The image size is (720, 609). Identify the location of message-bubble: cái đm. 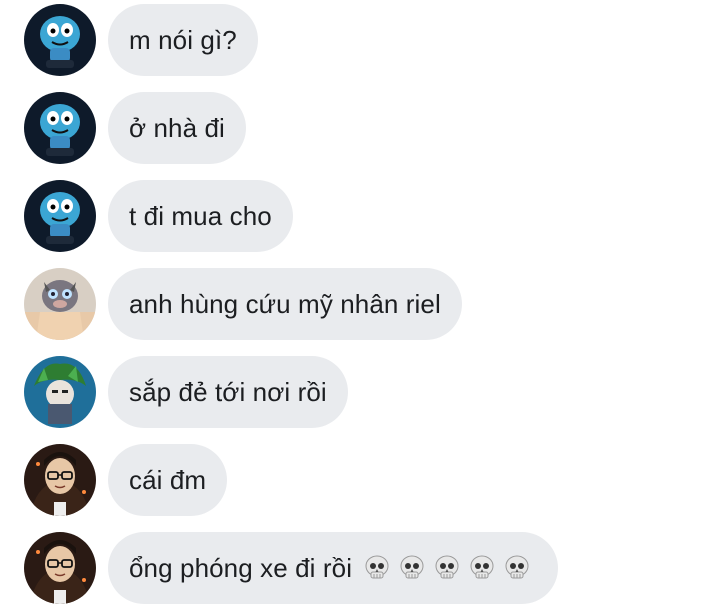
(168, 480).